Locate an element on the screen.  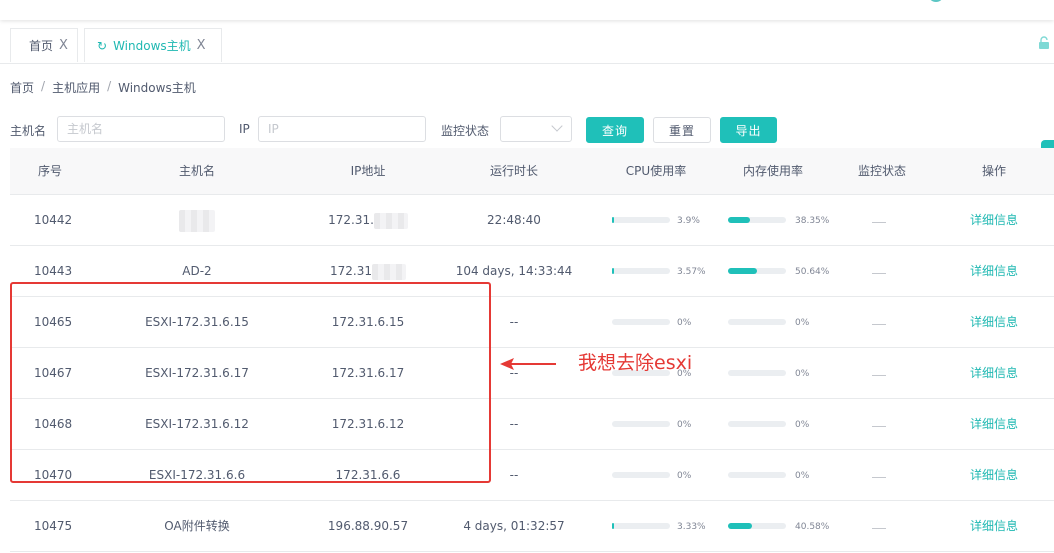
status-filter-label: 监控状态 is located at coordinates (465, 131).